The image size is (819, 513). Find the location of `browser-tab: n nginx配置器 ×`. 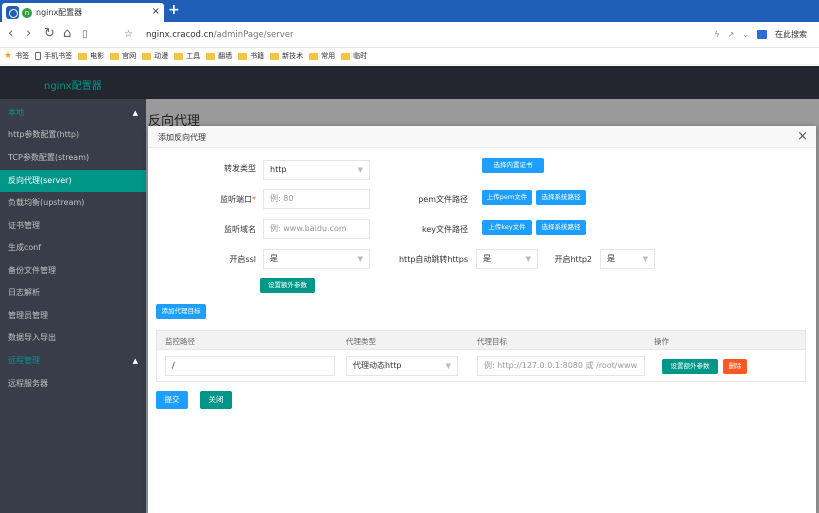

browser-tab: n nginx配置器 × is located at coordinates (83, 12).